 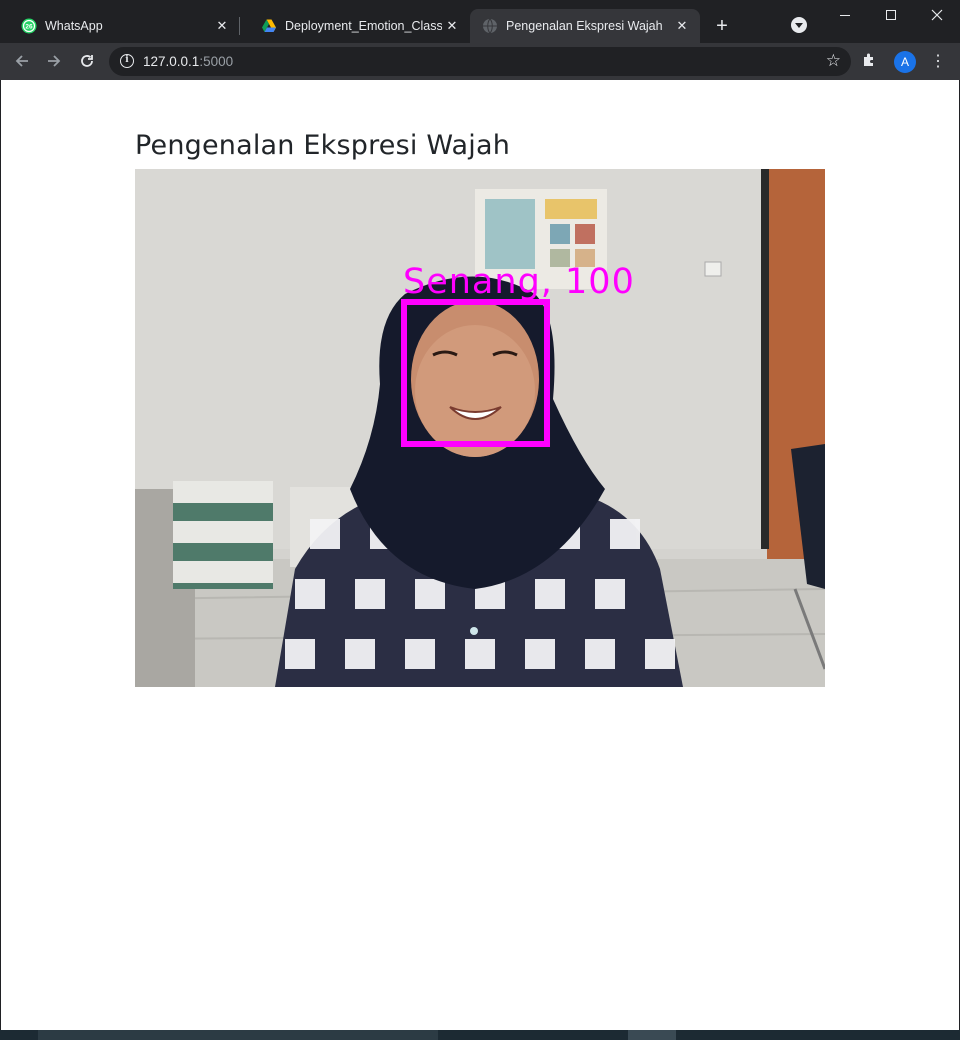 I want to click on extensions-icon, so click(x=871, y=62).